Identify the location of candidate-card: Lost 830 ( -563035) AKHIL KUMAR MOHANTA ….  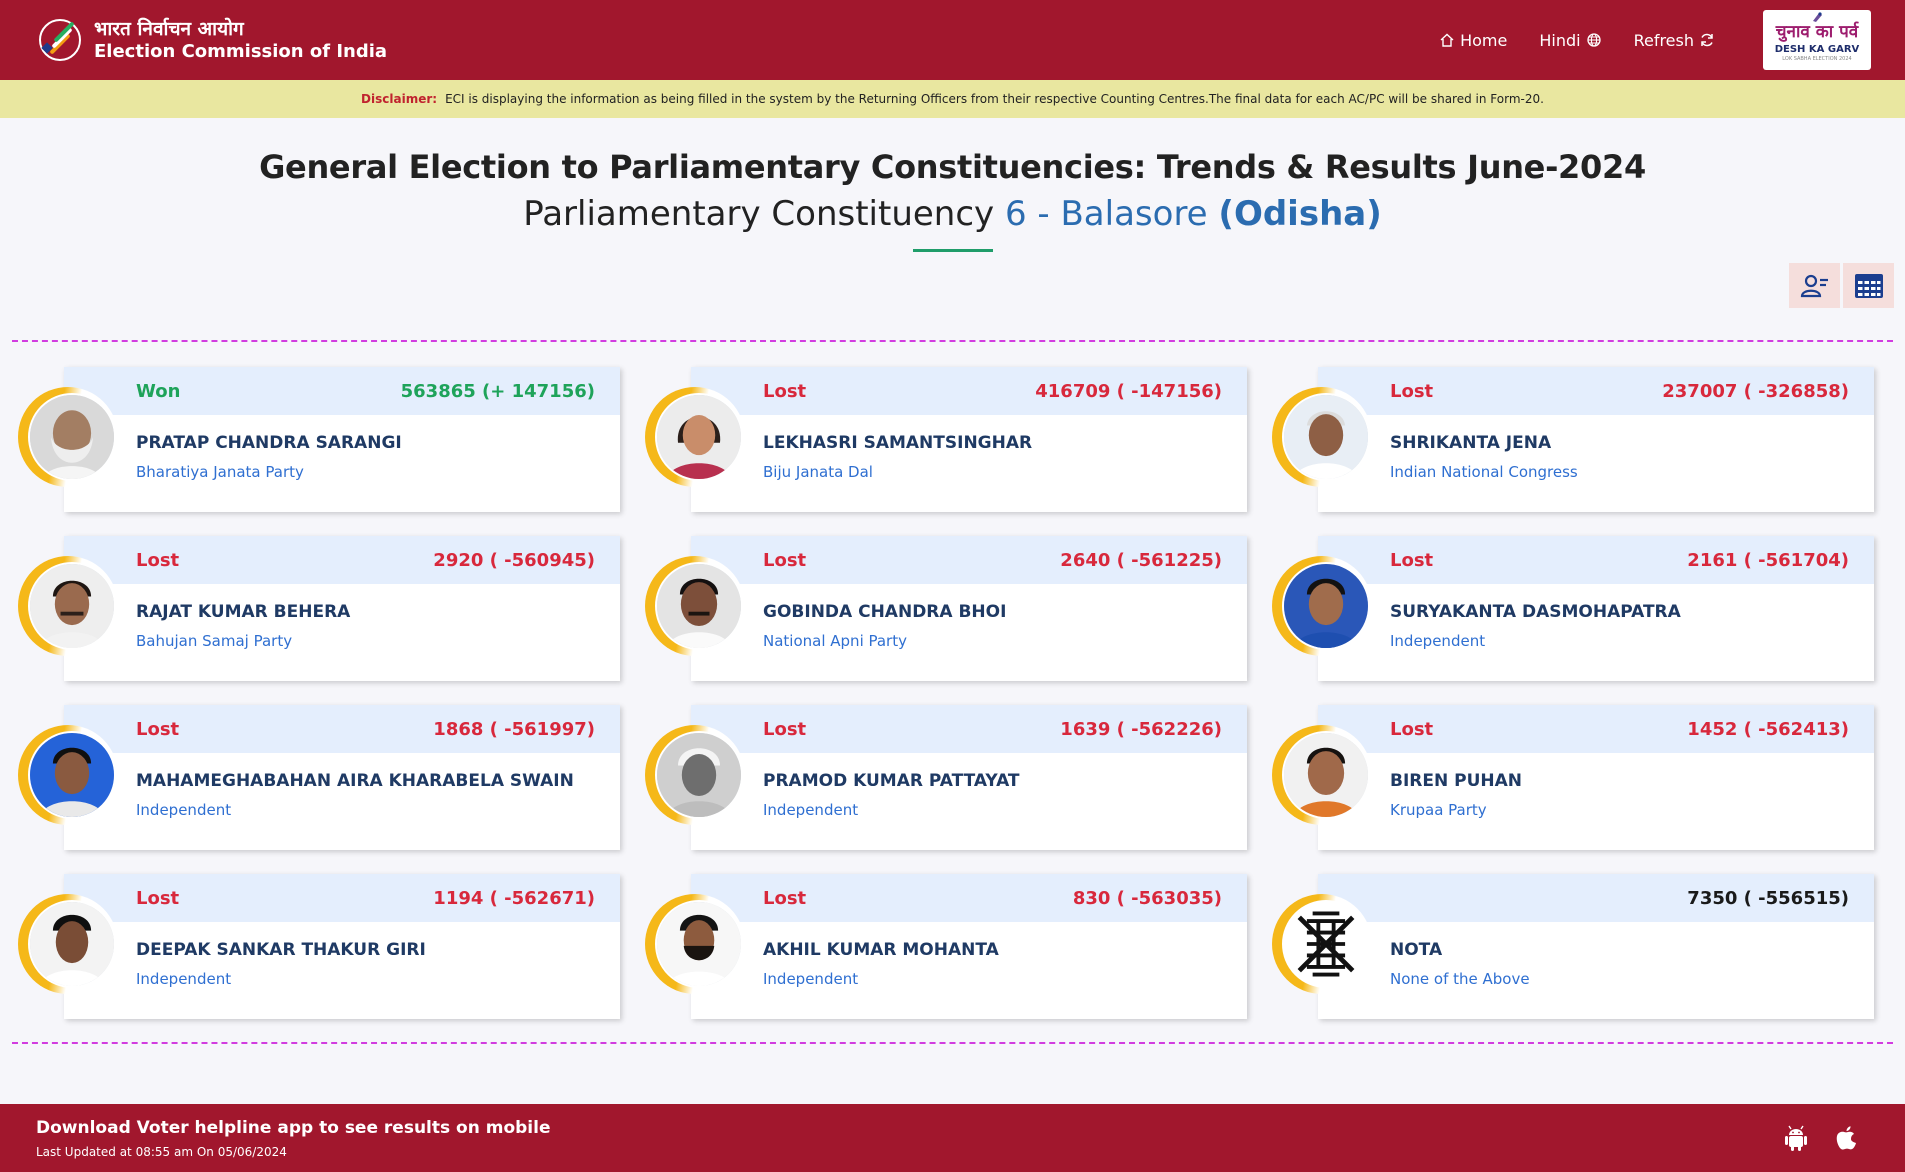
(969, 946).